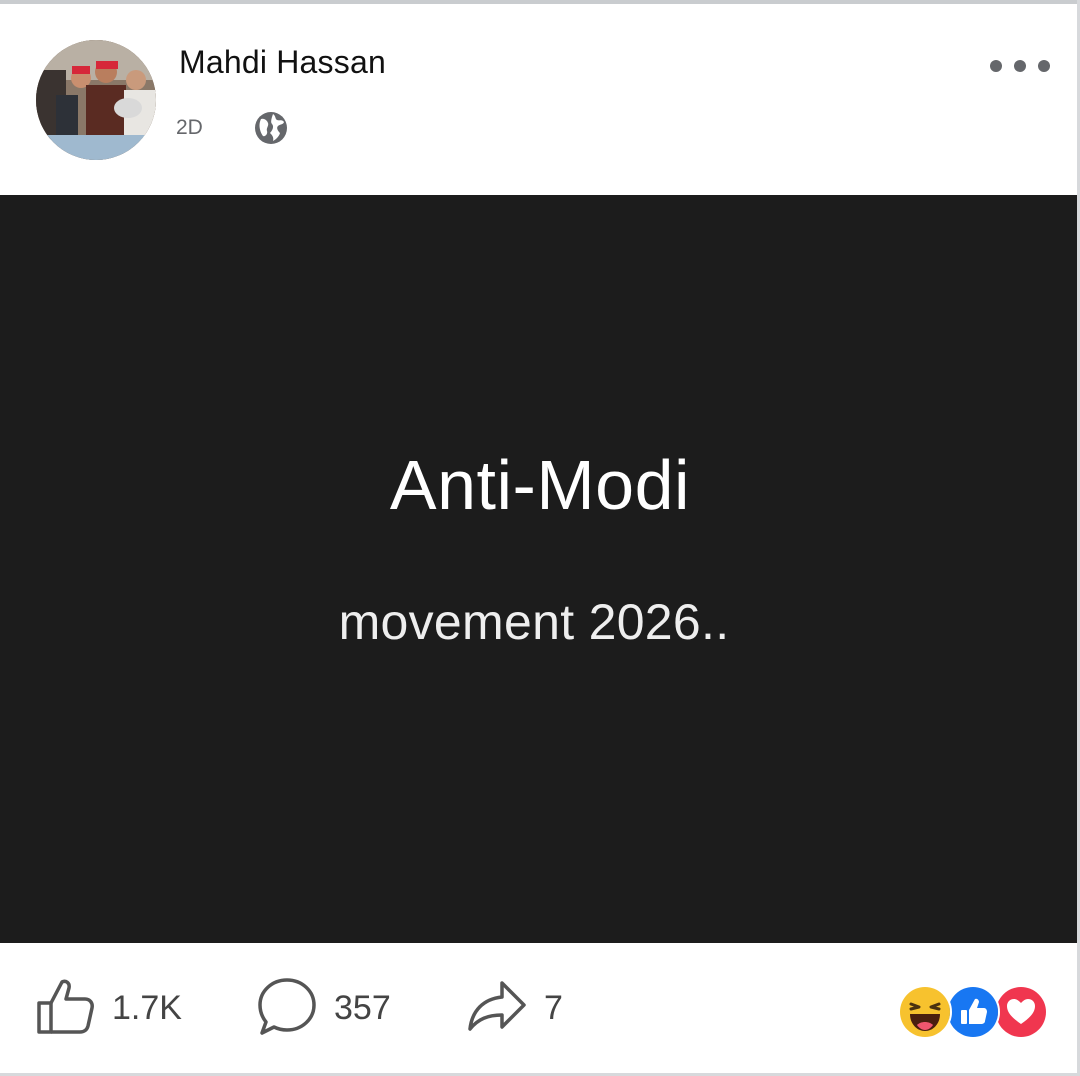 The image size is (1080, 1076). Describe the element at coordinates (147, 1007) in the screenshot. I see `like-count: 1.7K` at that location.